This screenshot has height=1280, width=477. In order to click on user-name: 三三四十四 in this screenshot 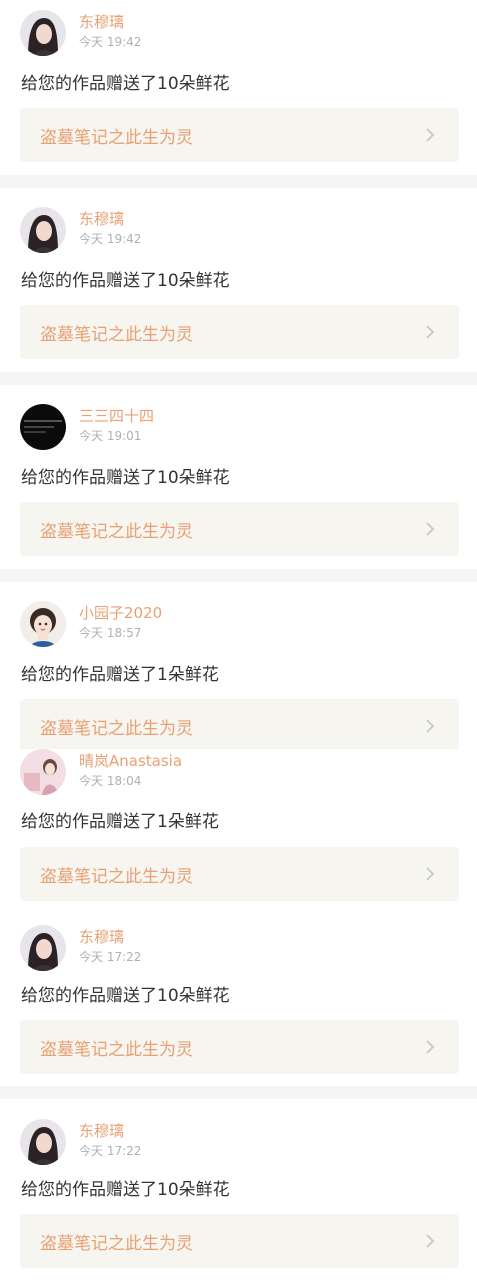, I will do `click(116, 416)`.